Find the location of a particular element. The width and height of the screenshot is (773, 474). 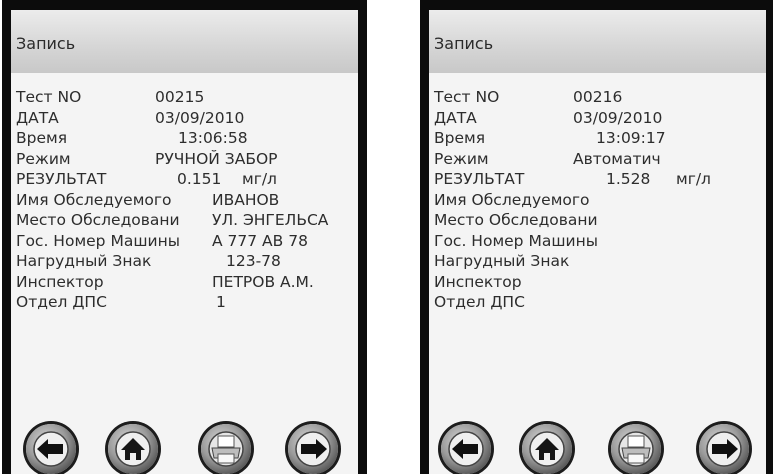

value-mode: РУЧНОЙ ЗАБОР is located at coordinates (216, 158).